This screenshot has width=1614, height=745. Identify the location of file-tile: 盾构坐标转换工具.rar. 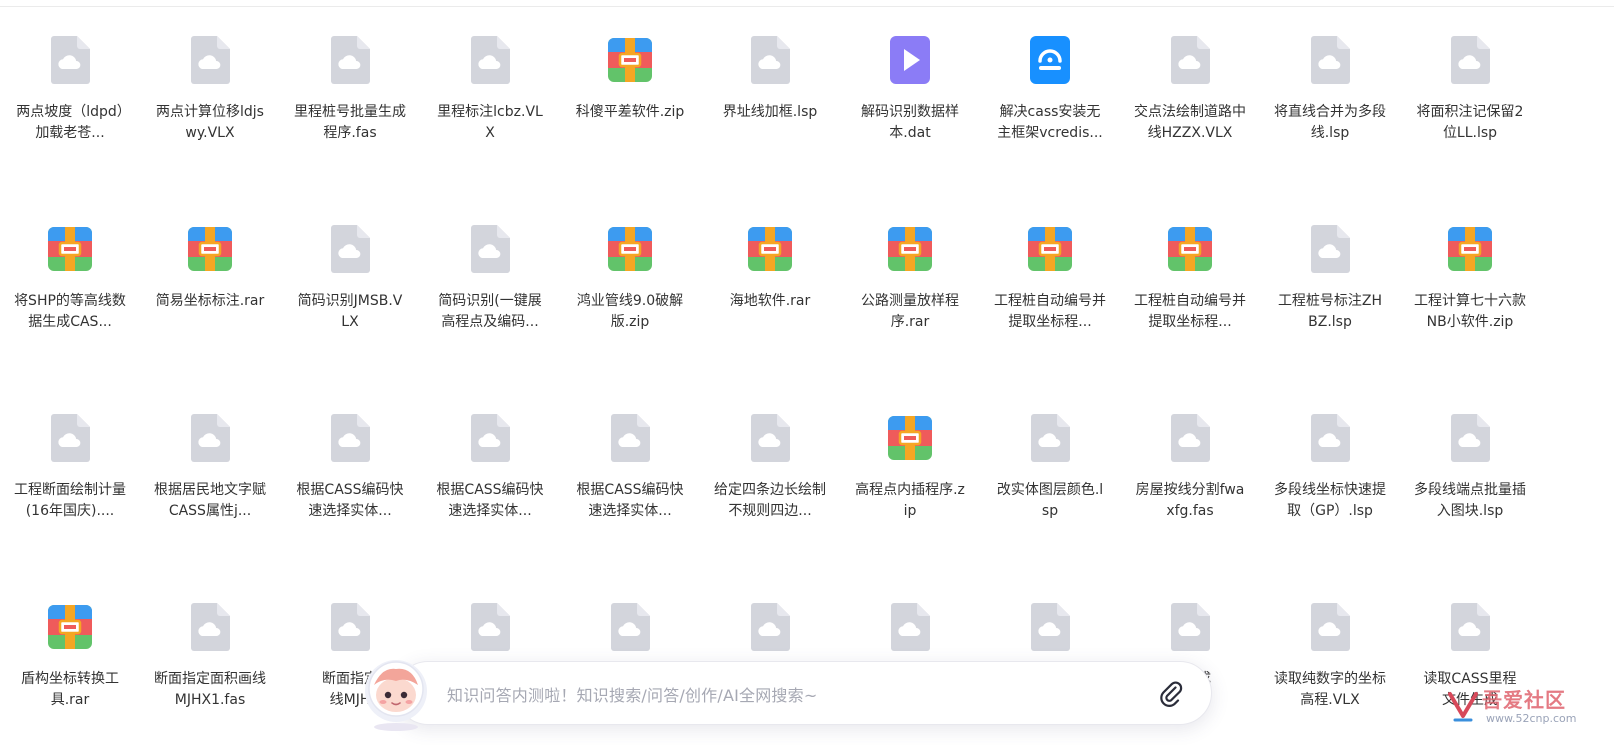
(70, 664).